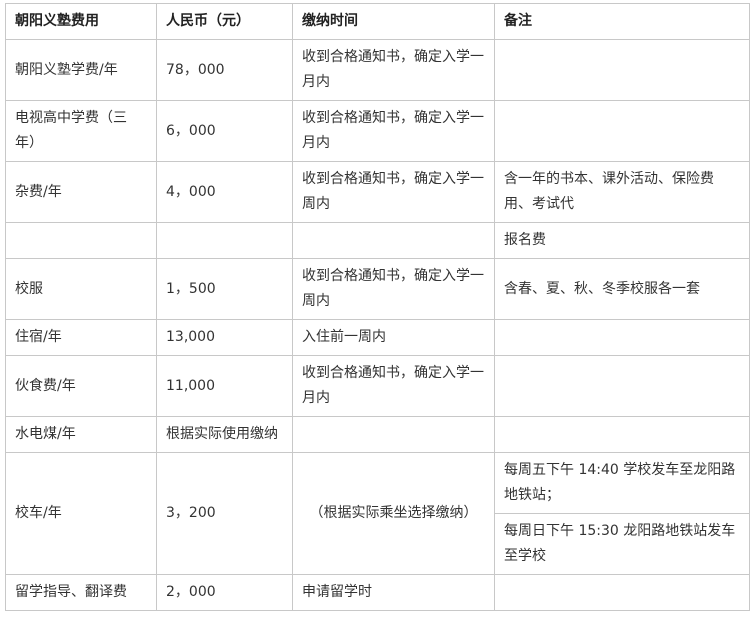 This screenshot has width=753, height=617. I want to click on table-row: 留学指导、翻译费 2，000 申请留学时, so click(377, 592).